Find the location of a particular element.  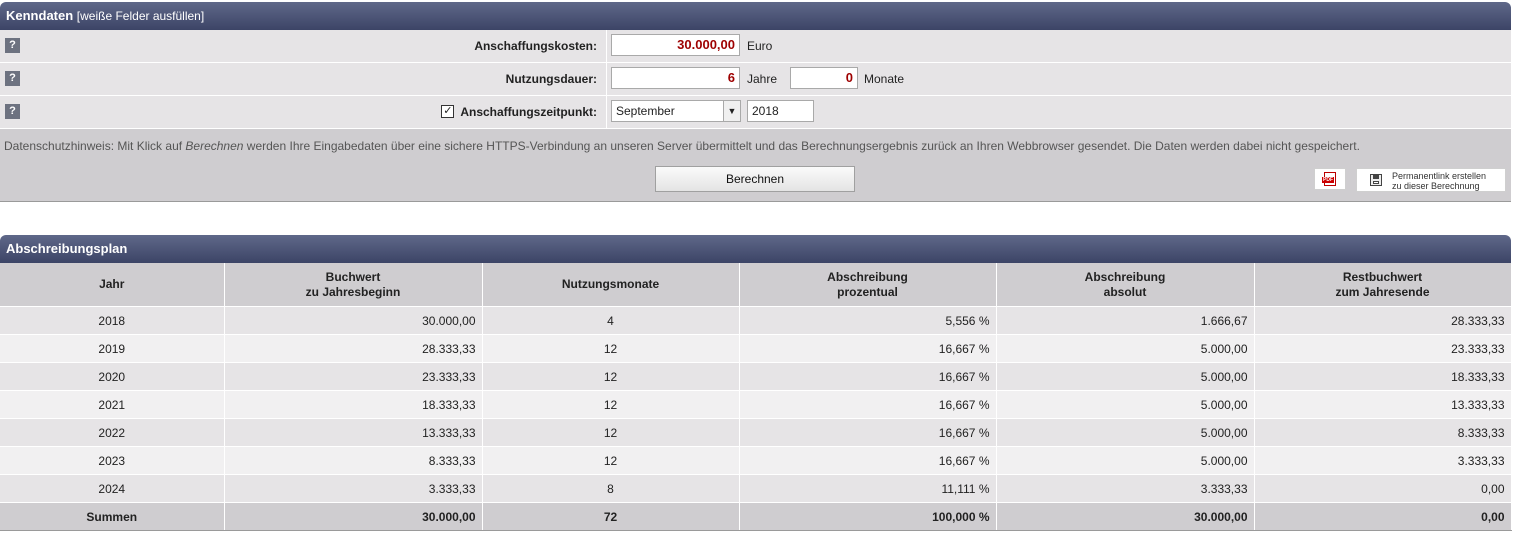

pdf-icon-label: PDF is located at coordinates (1328, 180).